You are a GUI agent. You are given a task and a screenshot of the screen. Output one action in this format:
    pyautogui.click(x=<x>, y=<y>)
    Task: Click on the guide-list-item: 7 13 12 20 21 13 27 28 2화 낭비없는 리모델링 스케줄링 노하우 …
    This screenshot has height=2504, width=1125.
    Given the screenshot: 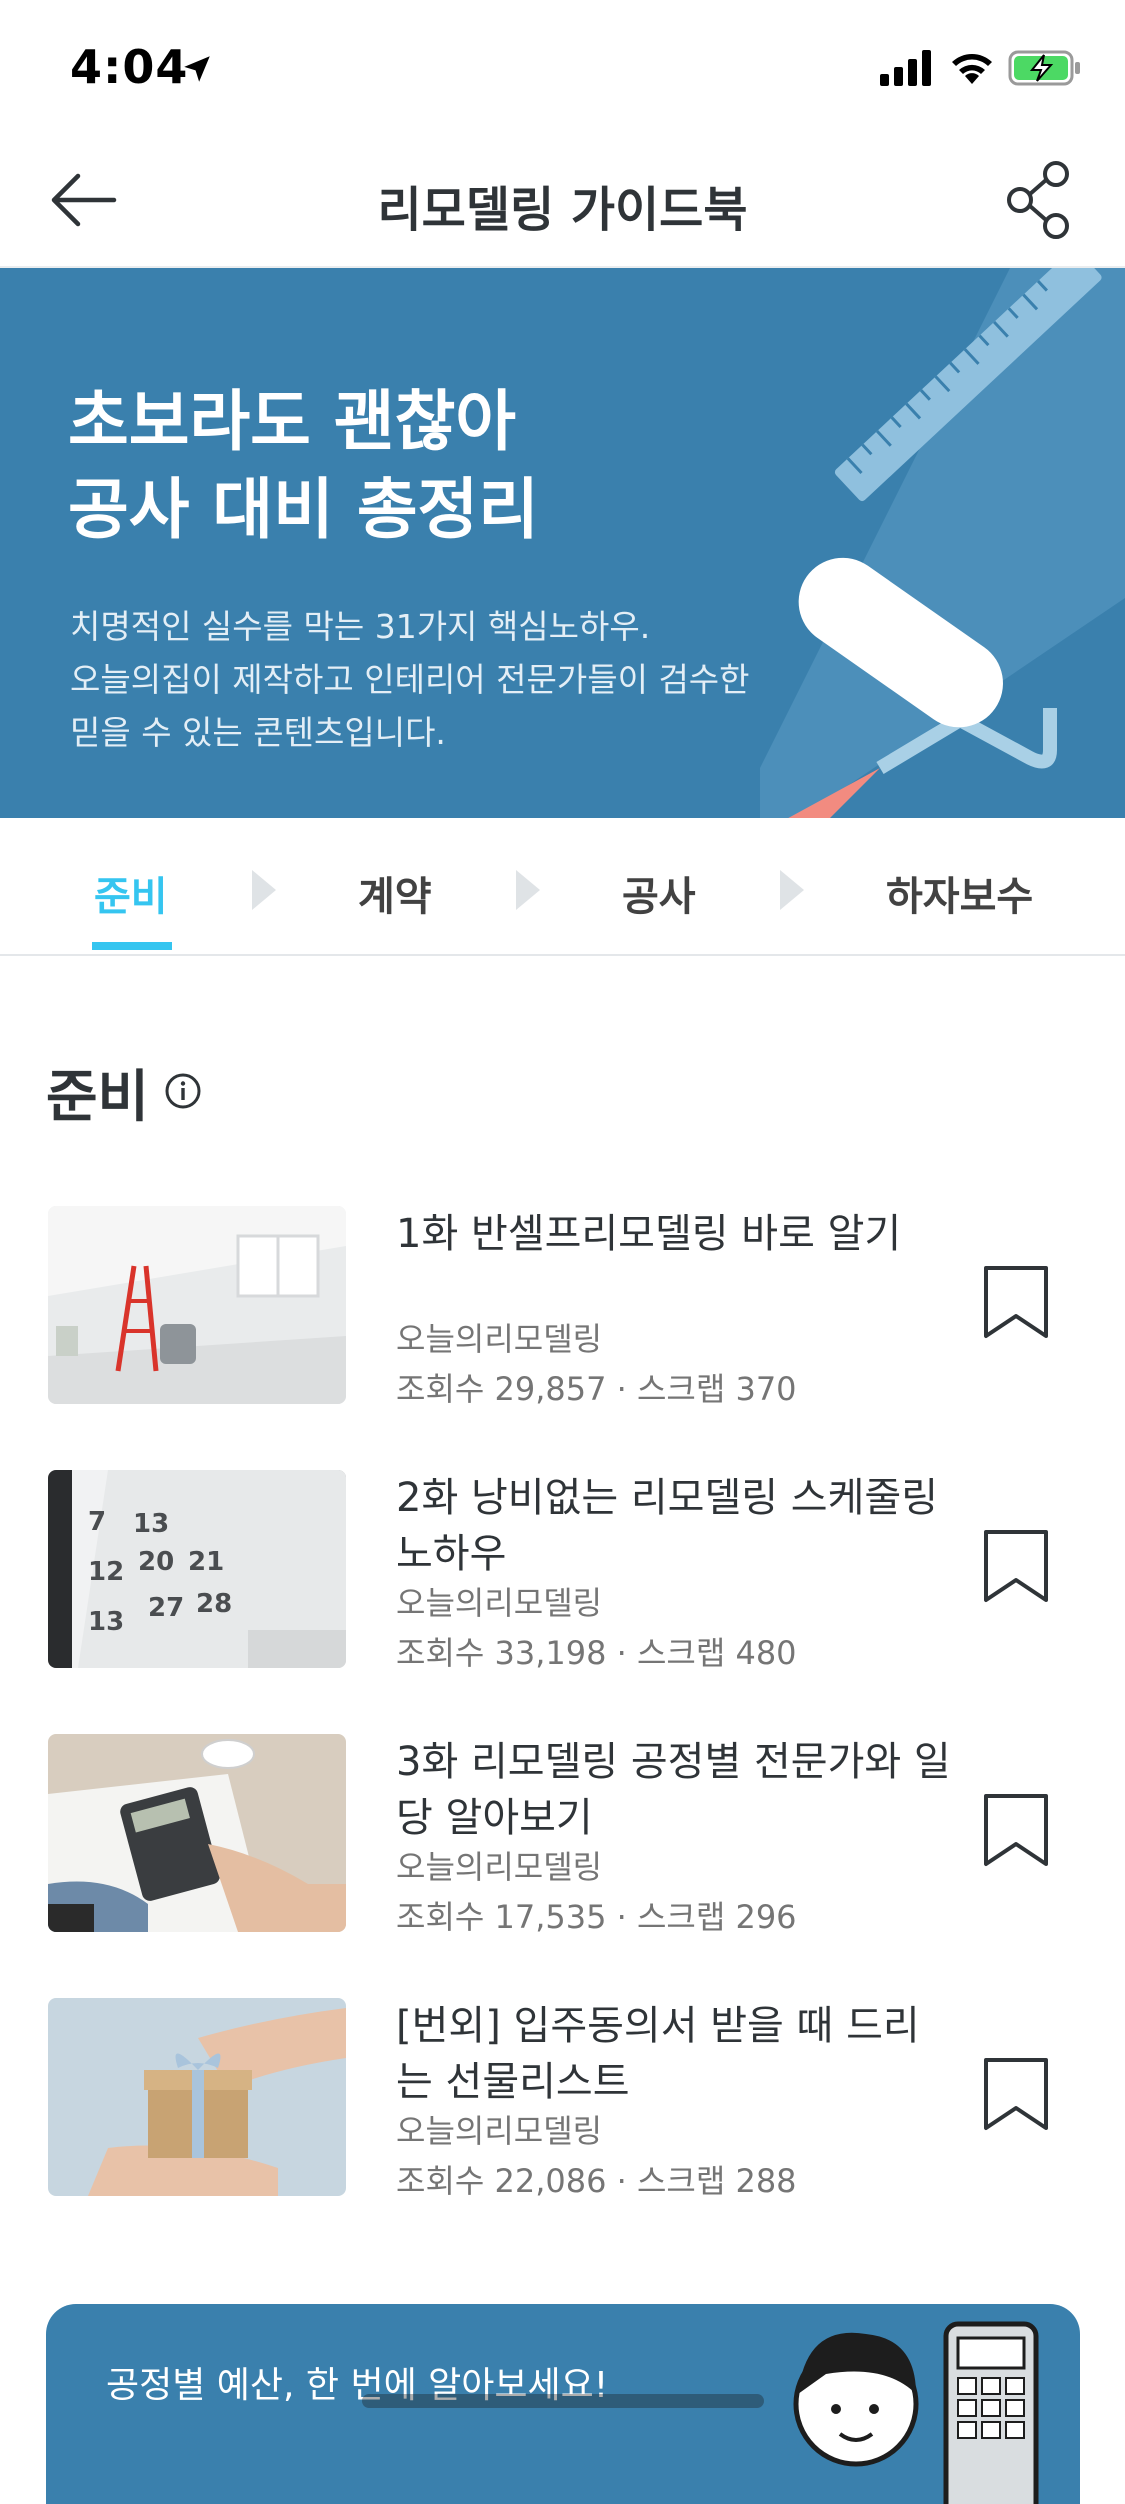 What is the action you would take?
    pyautogui.click(x=562, y=1571)
    